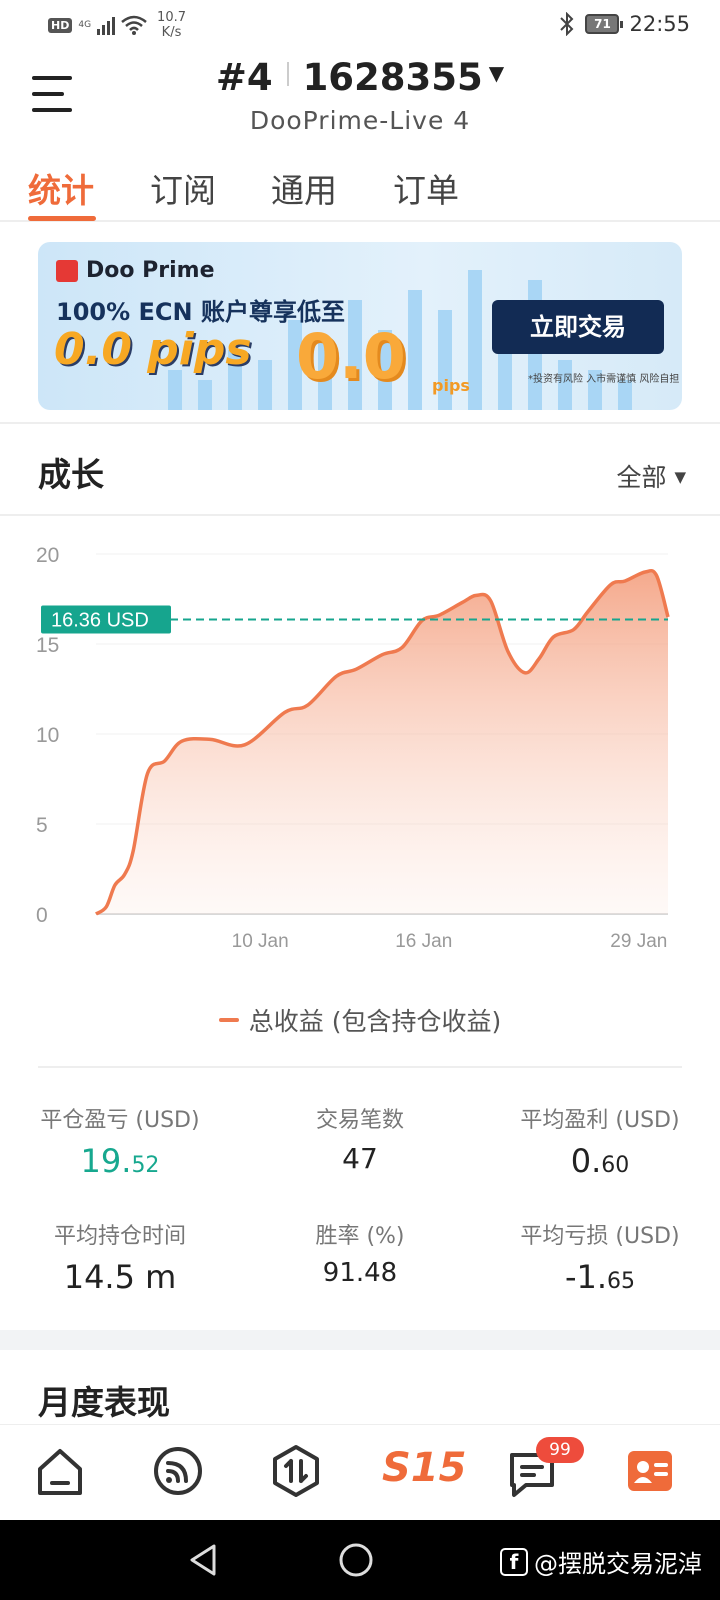 The width and height of the screenshot is (720, 1600). What do you see at coordinates (106, 1161) in the screenshot?
I see `stat-value-int: 19.` at bounding box center [106, 1161].